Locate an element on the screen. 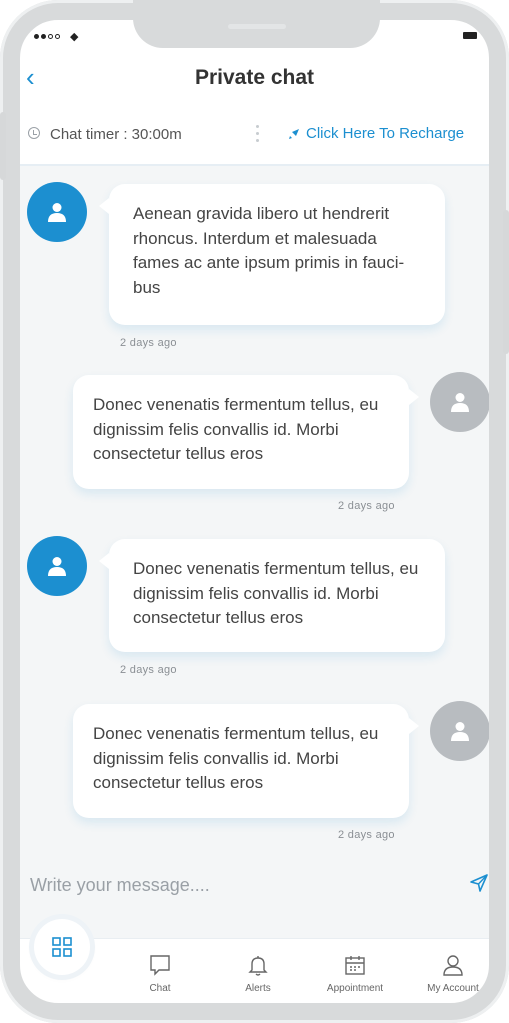 The width and height of the screenshot is (509, 1023). phone-side-button is located at coordinates (3, 146).